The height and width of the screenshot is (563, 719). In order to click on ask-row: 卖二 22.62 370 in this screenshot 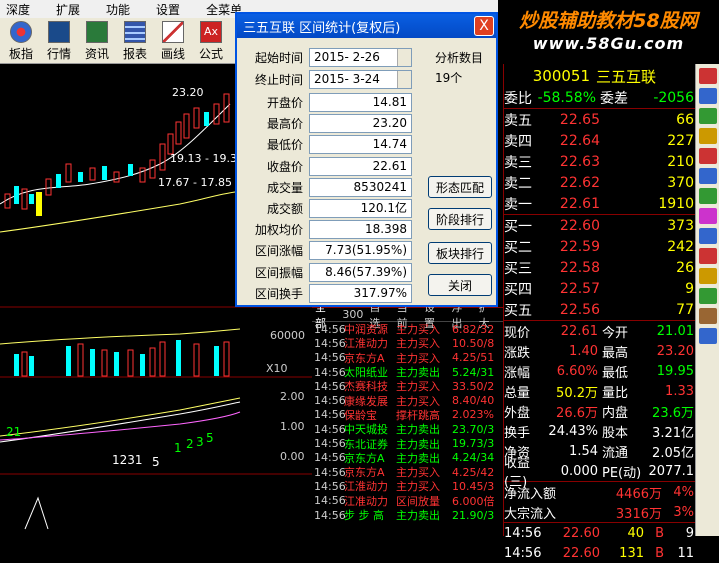, I will do `click(599, 182)`.